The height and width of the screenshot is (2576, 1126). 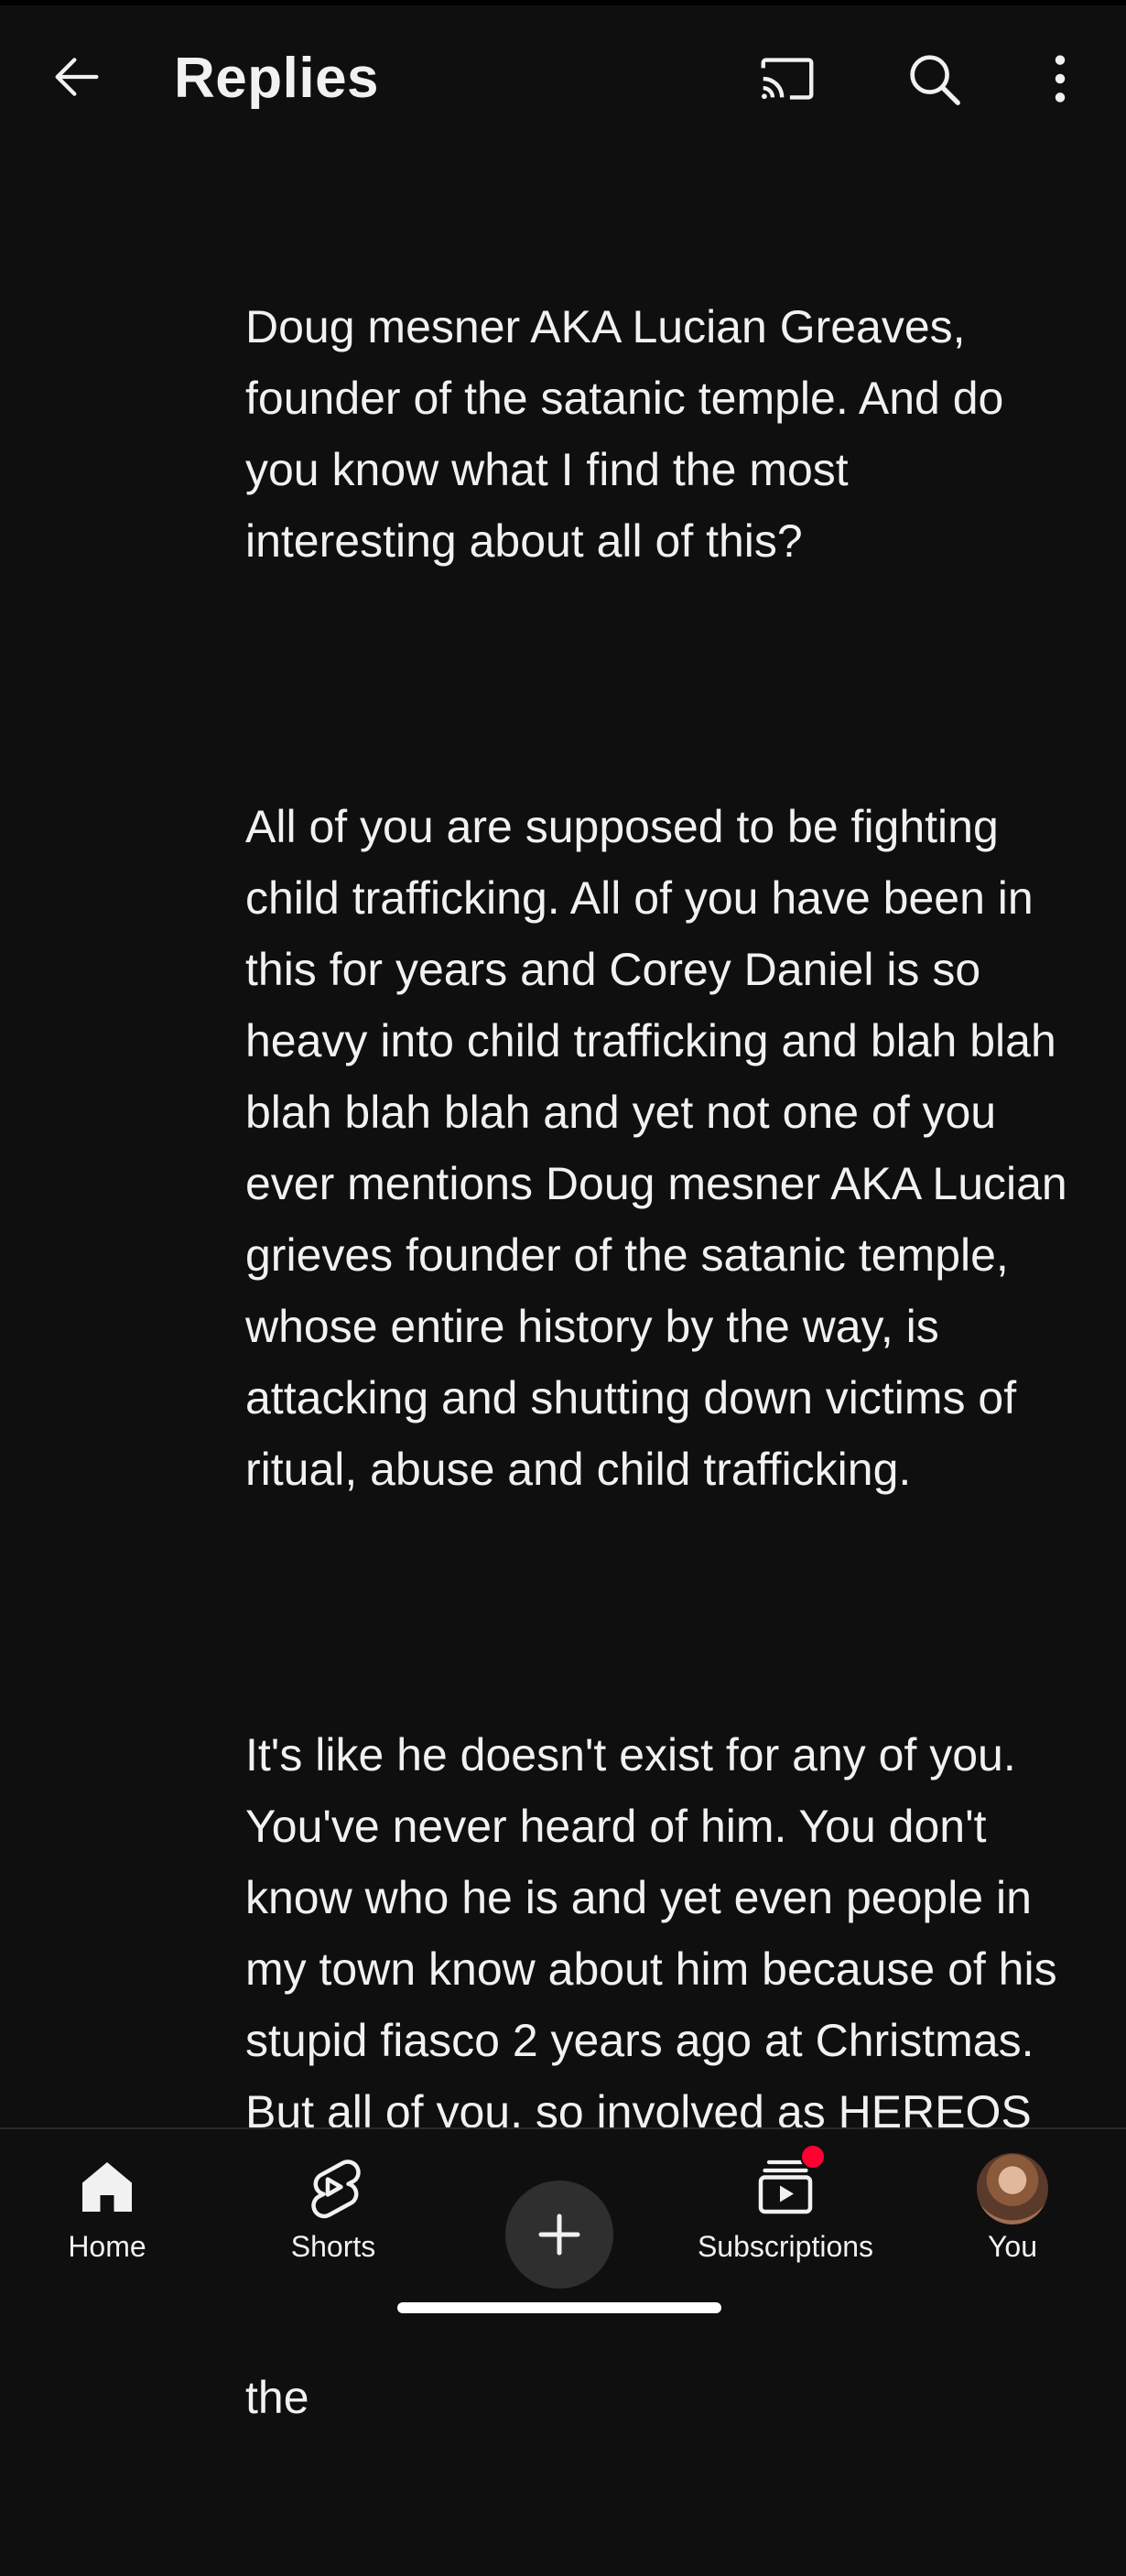 What do you see at coordinates (333, 2247) in the screenshot?
I see `nav-shorts-label: Shorts` at bounding box center [333, 2247].